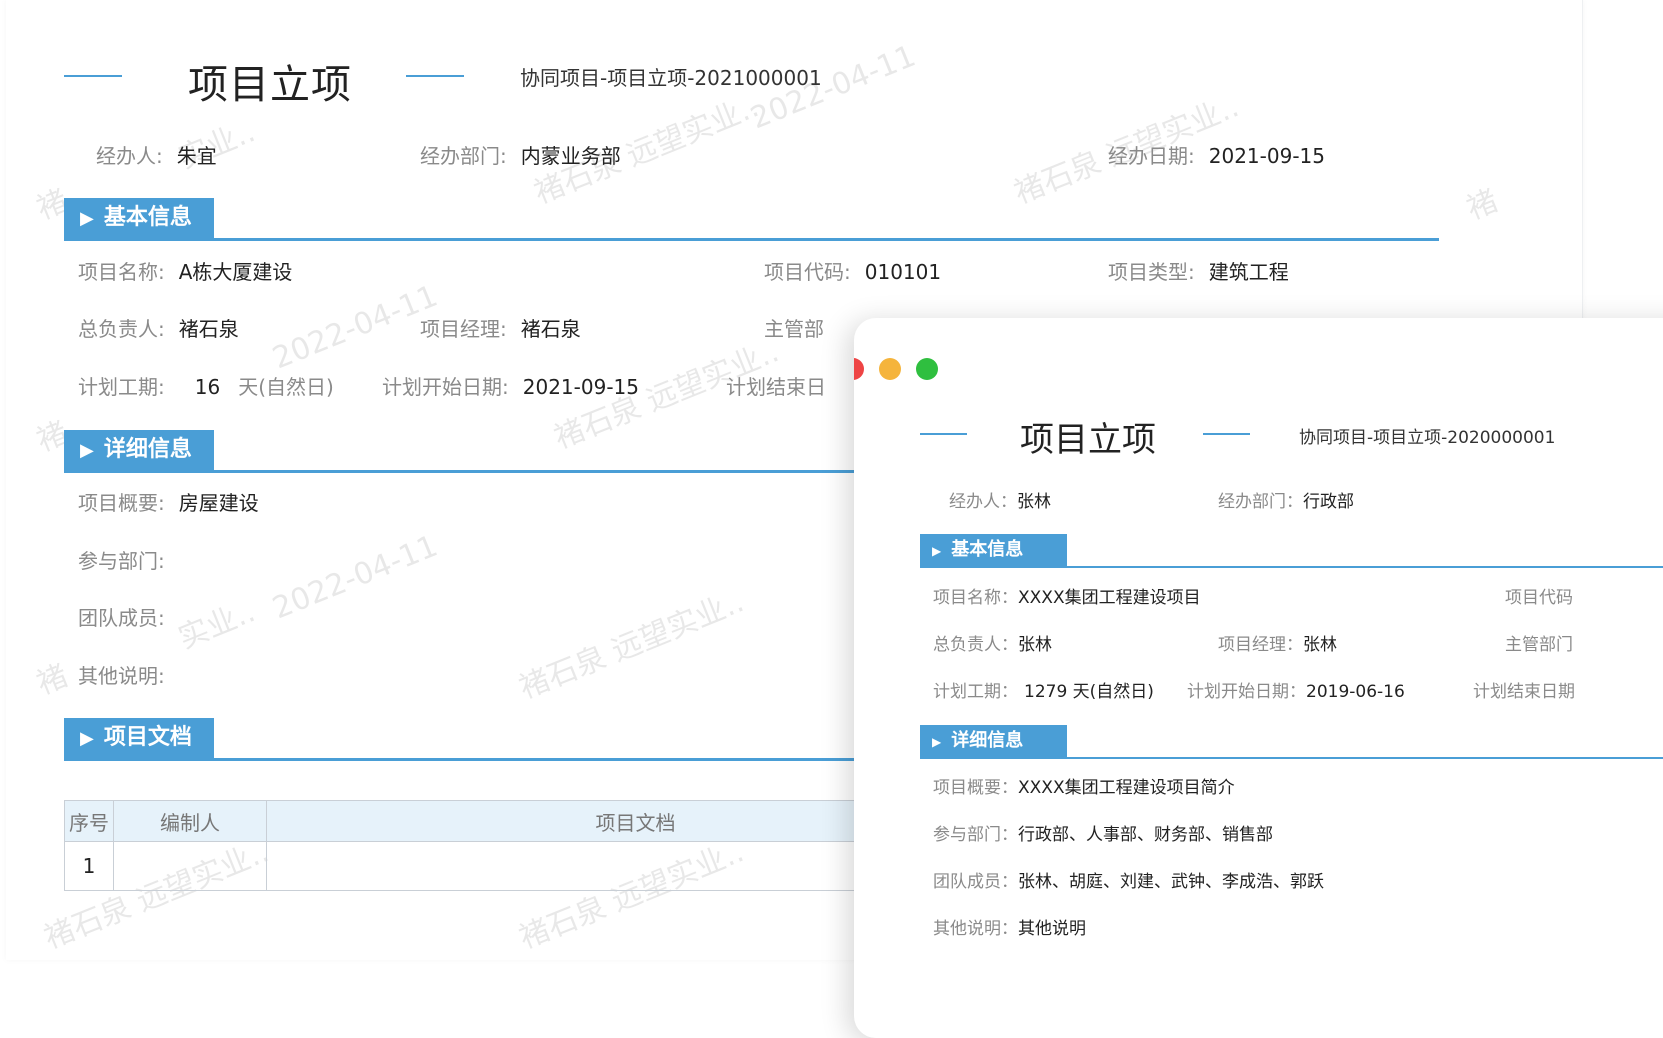 Image resolution: width=1663 pixels, height=1038 pixels. I want to click on section-tab-detail: ▶ 详细信息, so click(139, 450).